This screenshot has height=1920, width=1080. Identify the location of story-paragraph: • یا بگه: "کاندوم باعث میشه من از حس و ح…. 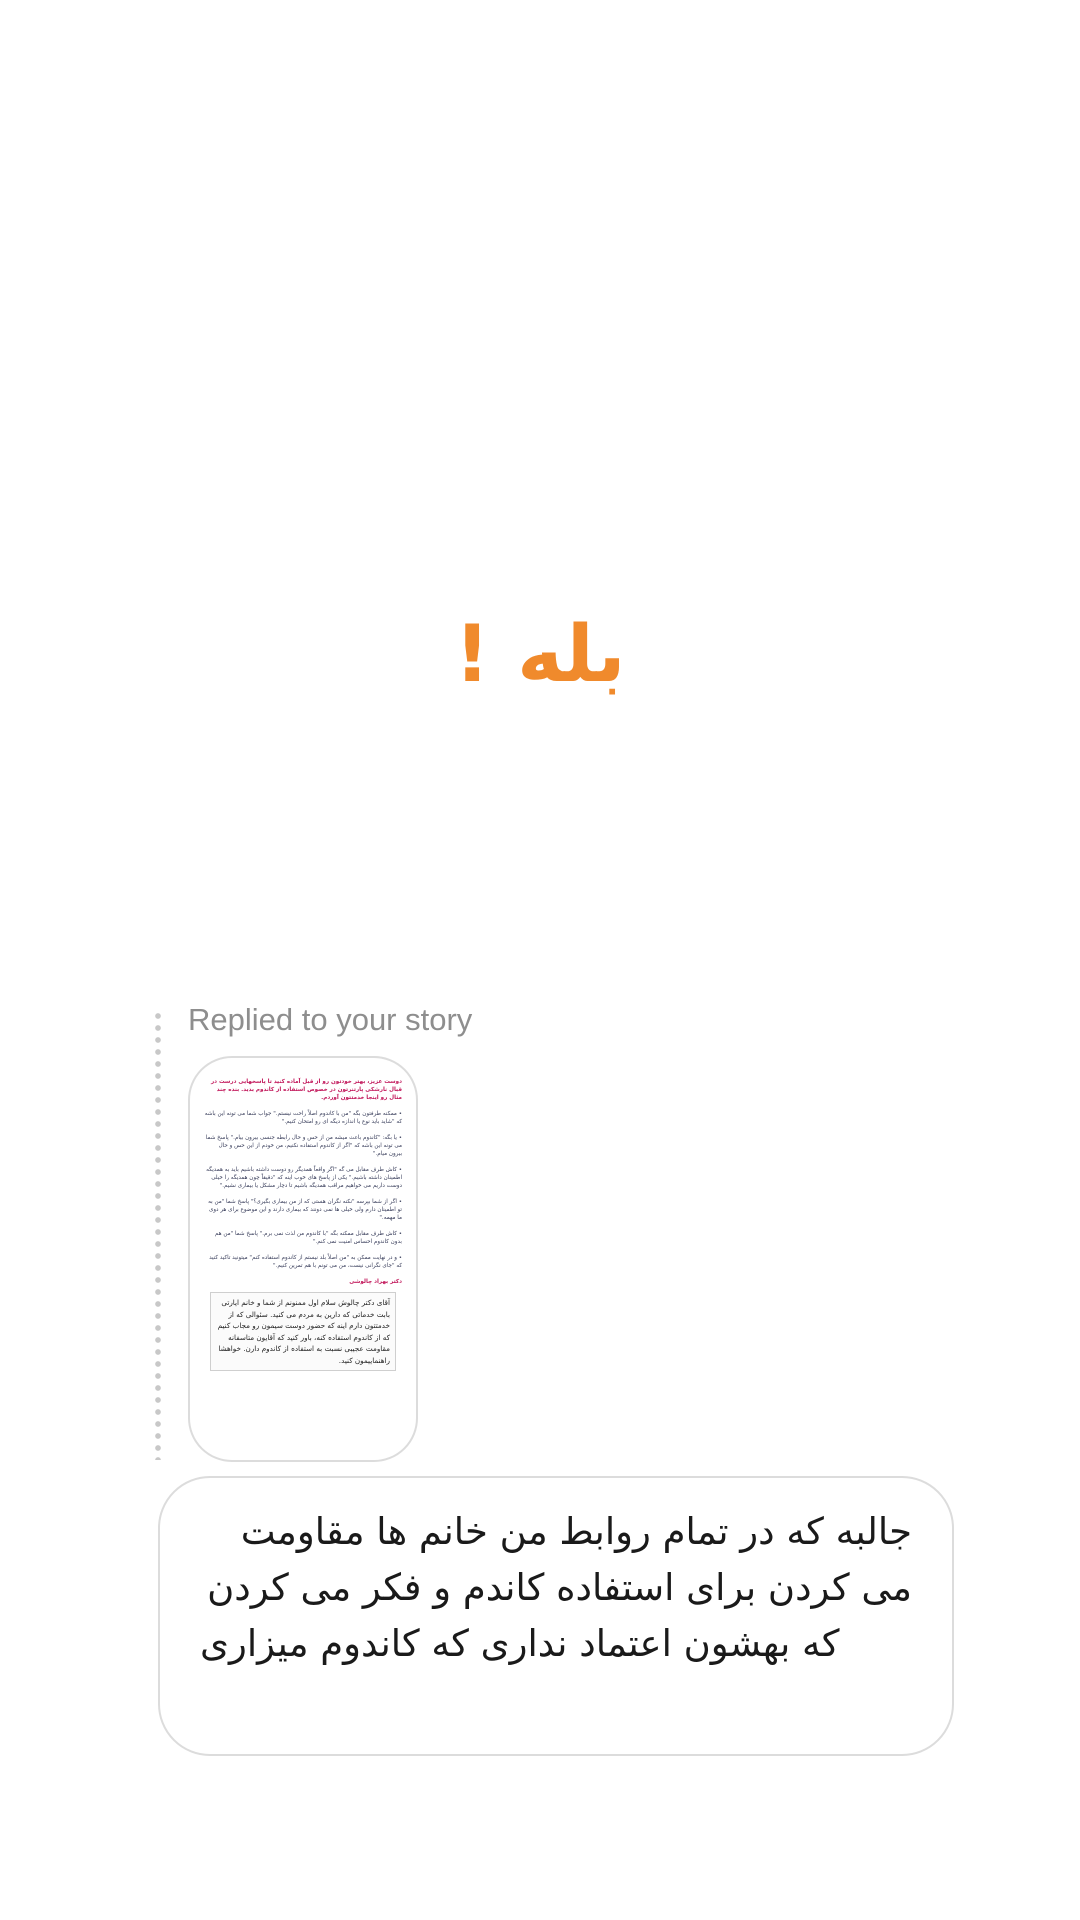
(303, 1146).